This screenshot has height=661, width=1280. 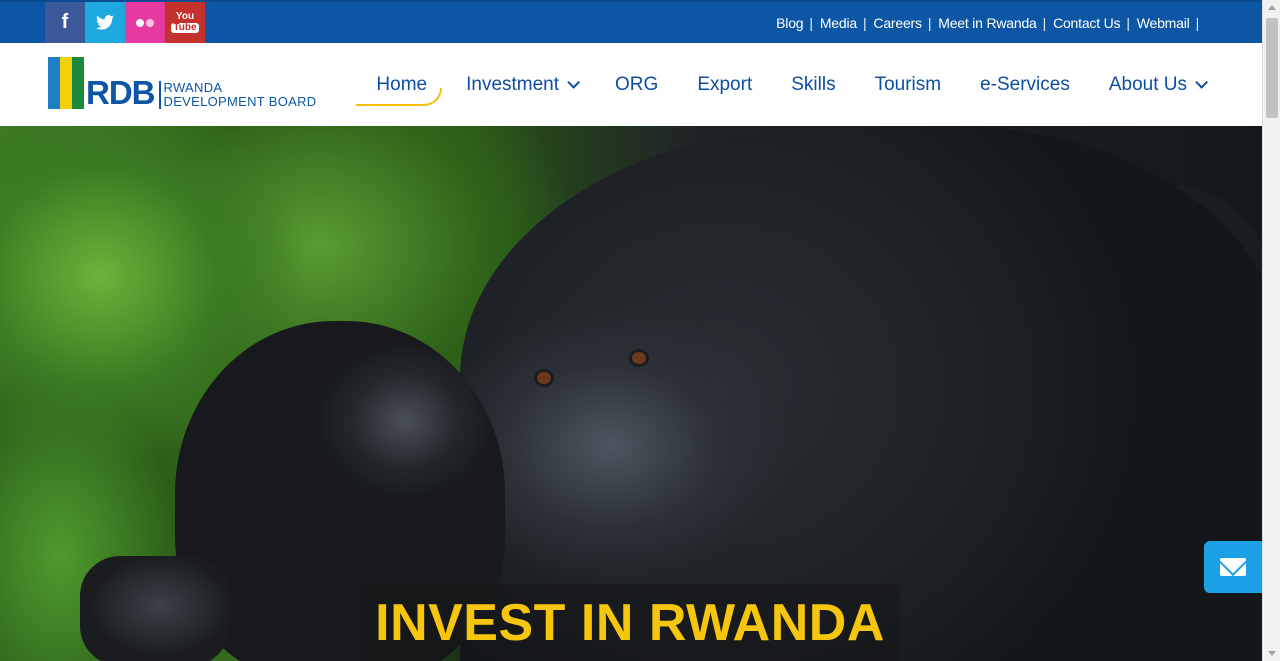 I want to click on toplink-blog: Blog |, so click(x=798, y=23).